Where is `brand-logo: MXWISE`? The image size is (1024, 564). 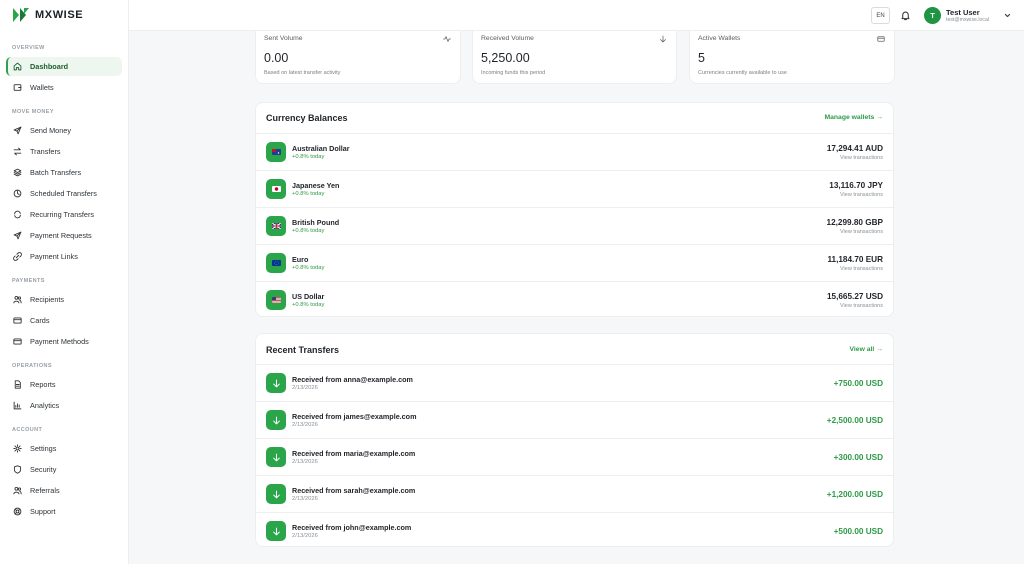 brand-logo: MXWISE is located at coordinates (47, 15).